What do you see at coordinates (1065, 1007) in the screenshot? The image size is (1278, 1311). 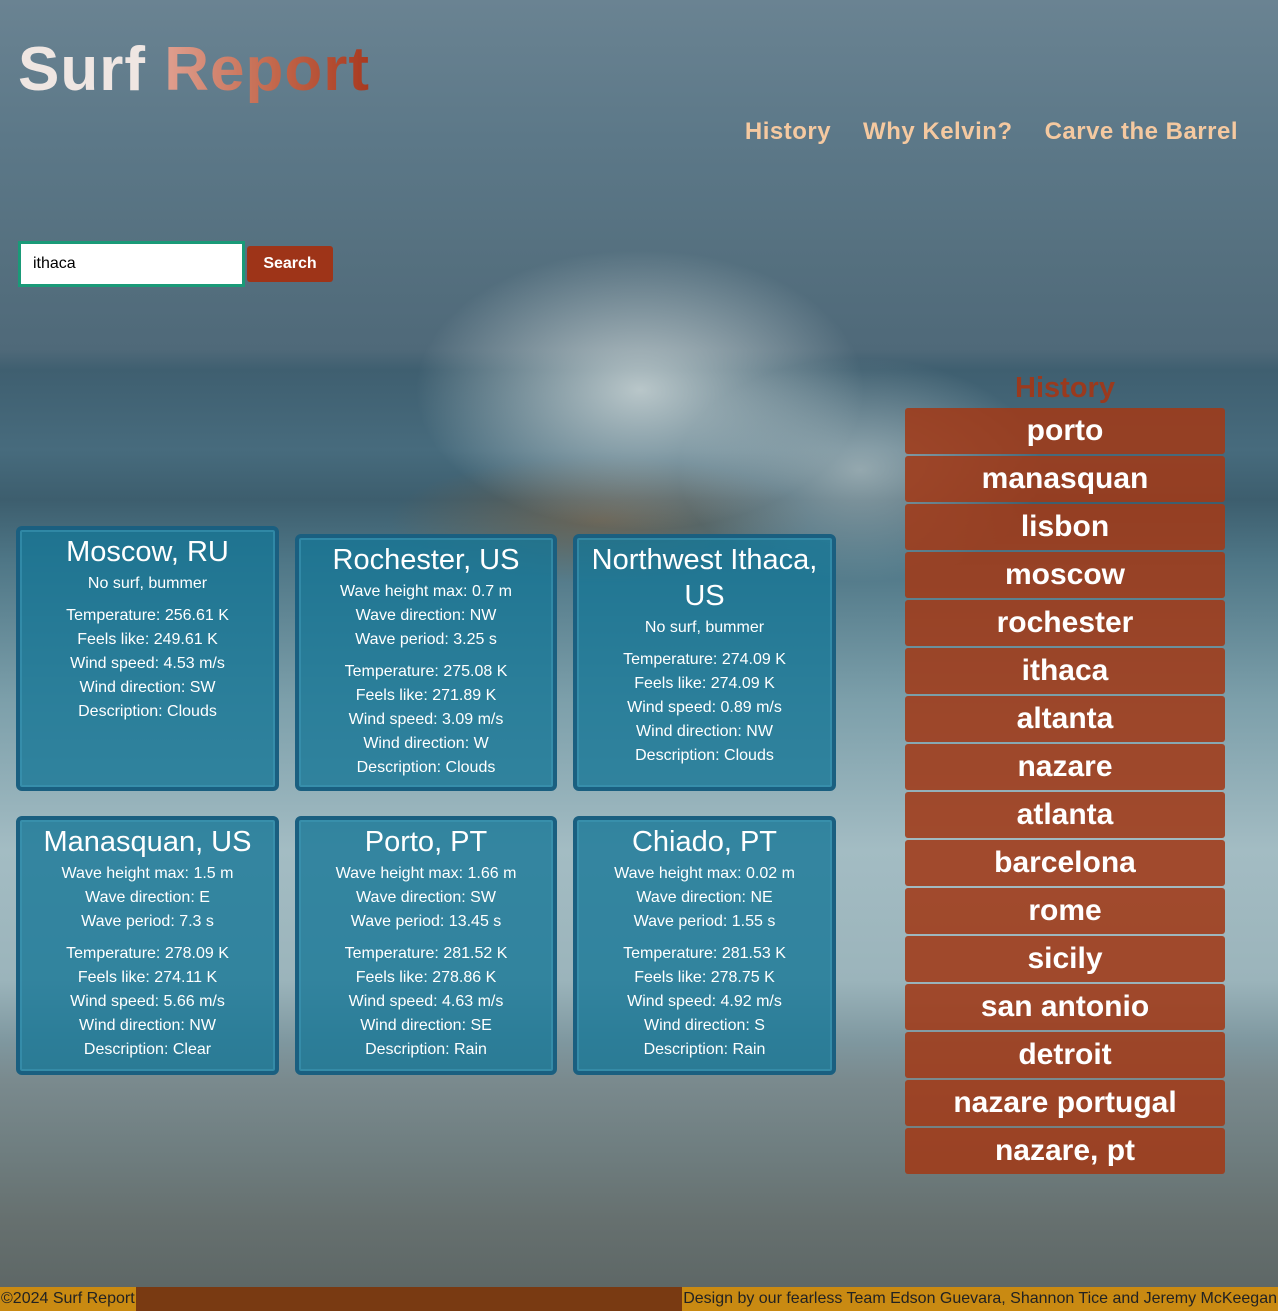 I see `history-item-san-antonio: san antonio` at bounding box center [1065, 1007].